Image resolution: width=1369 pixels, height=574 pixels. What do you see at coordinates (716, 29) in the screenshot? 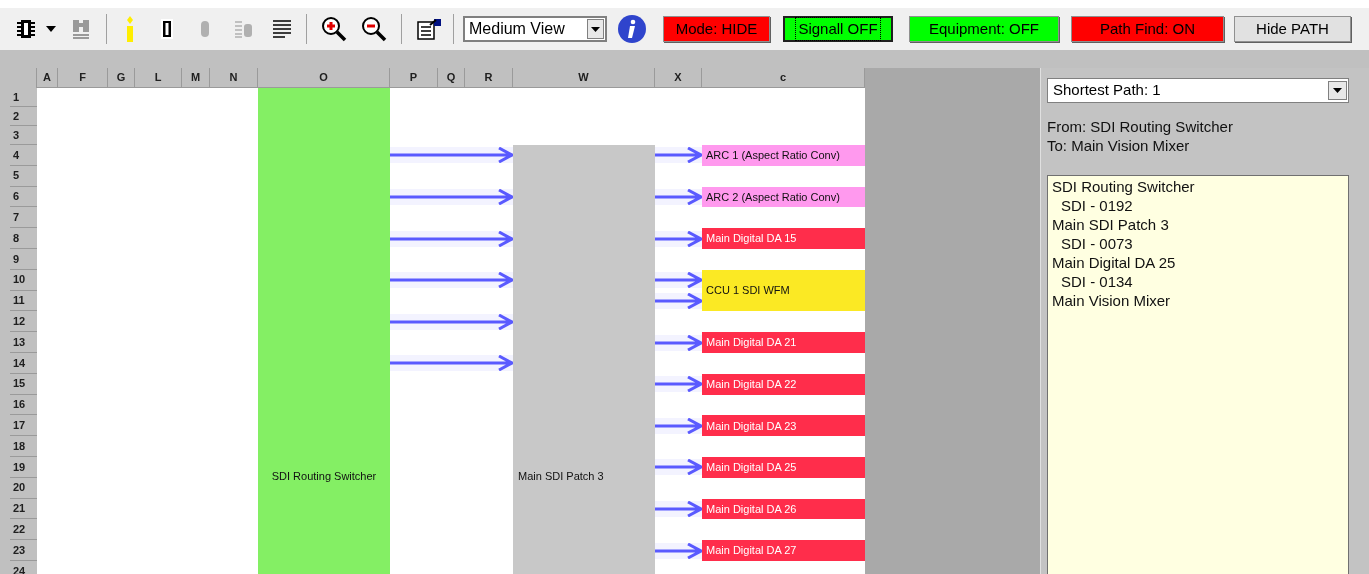
I see `toggle-button: Mode: HIDE` at bounding box center [716, 29].